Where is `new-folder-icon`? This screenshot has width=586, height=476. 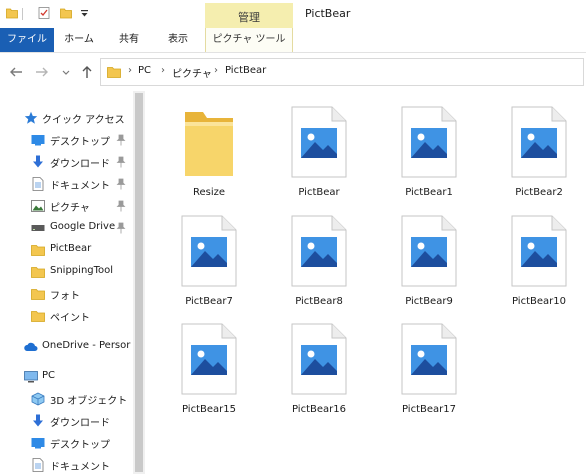 new-folder-icon is located at coordinates (66, 13).